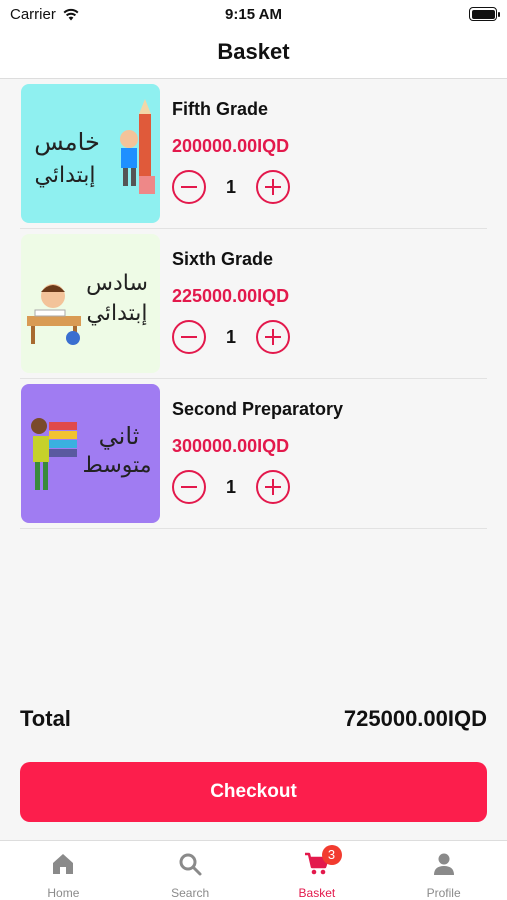 The height and width of the screenshot is (900, 507). What do you see at coordinates (443, 864) in the screenshot?
I see `person-icon` at bounding box center [443, 864].